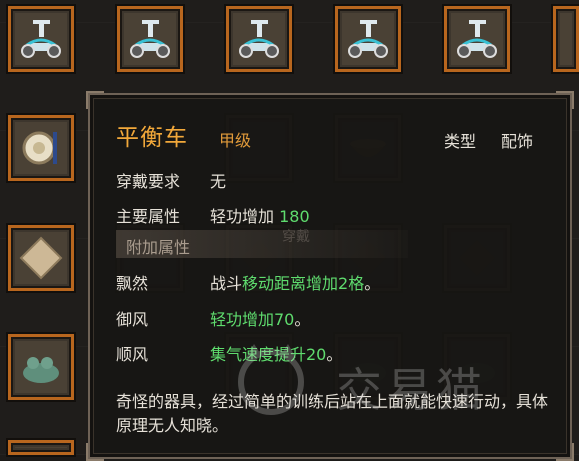 The height and width of the screenshot is (461, 579). Describe the element at coordinates (132, 283) in the screenshot. I see `extra-attr-name: 飘然` at that location.